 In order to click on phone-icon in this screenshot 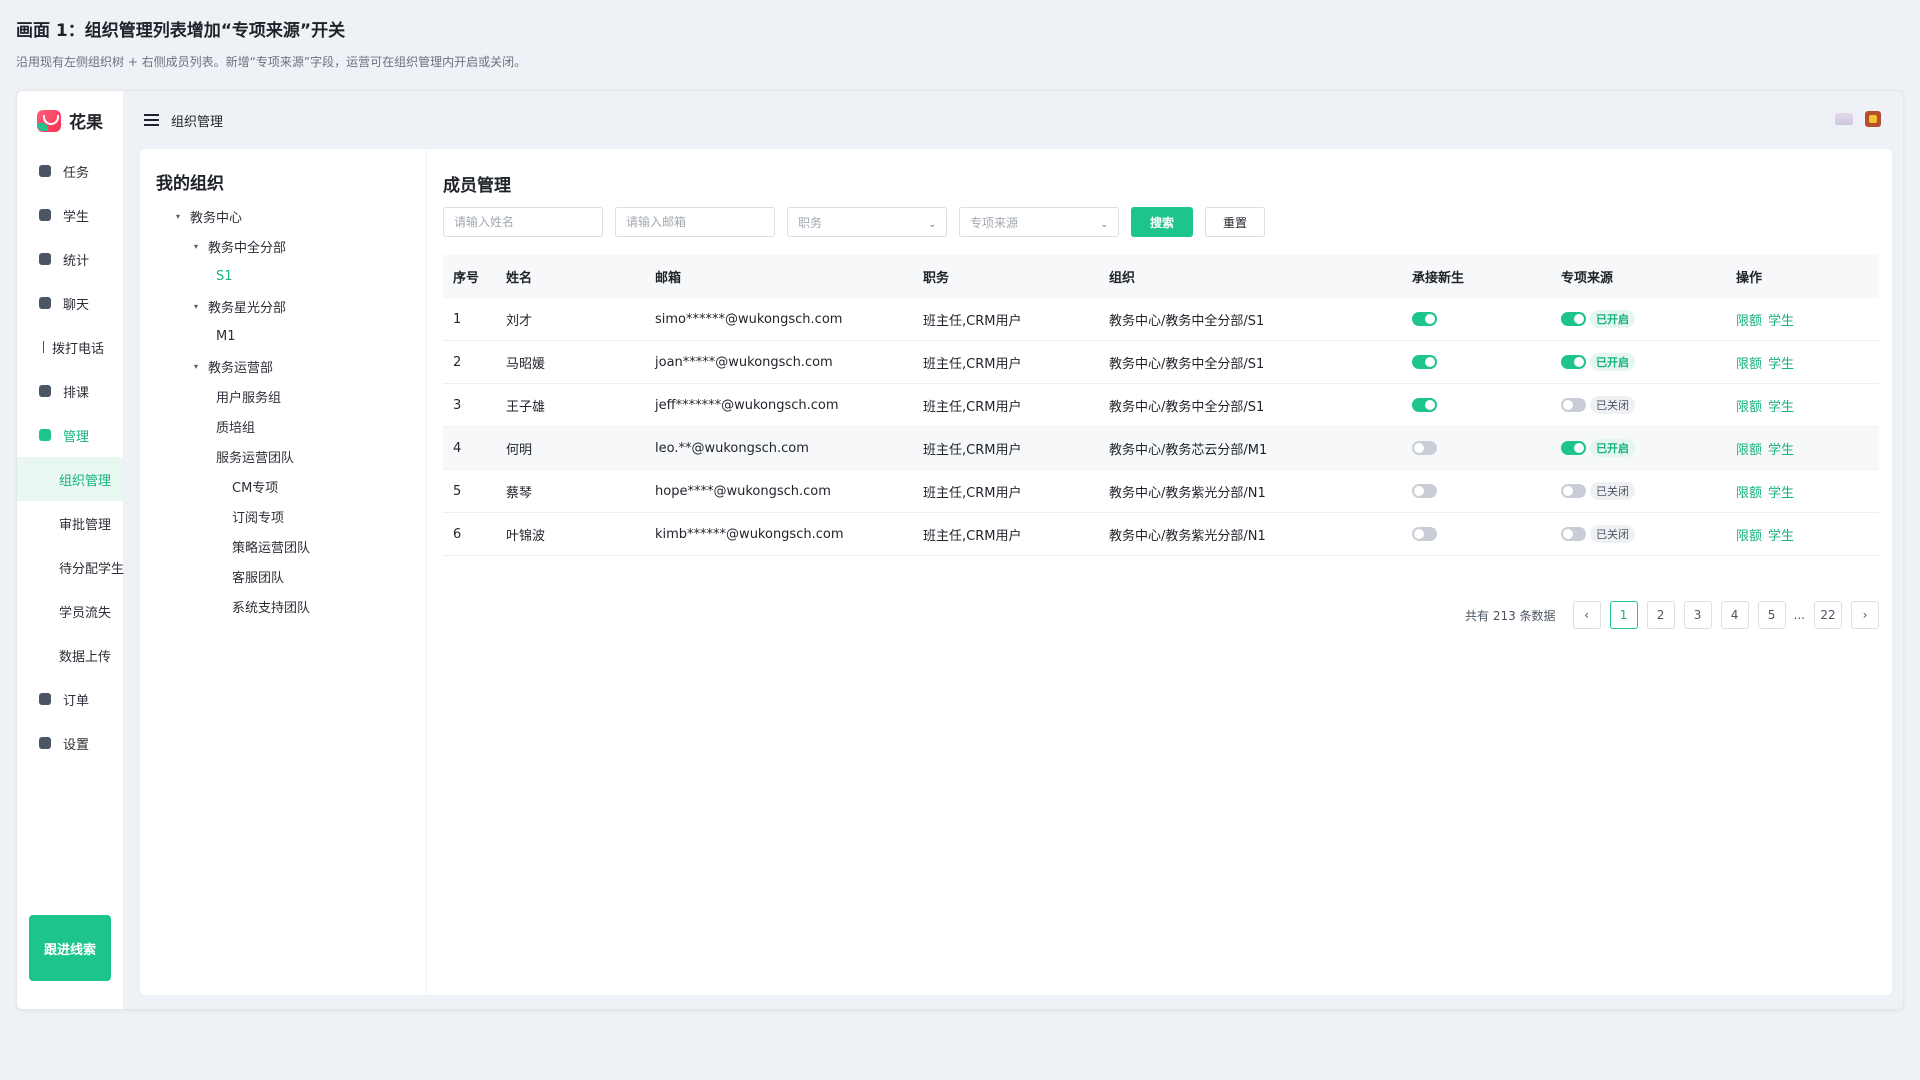, I will do `click(43, 347)`.